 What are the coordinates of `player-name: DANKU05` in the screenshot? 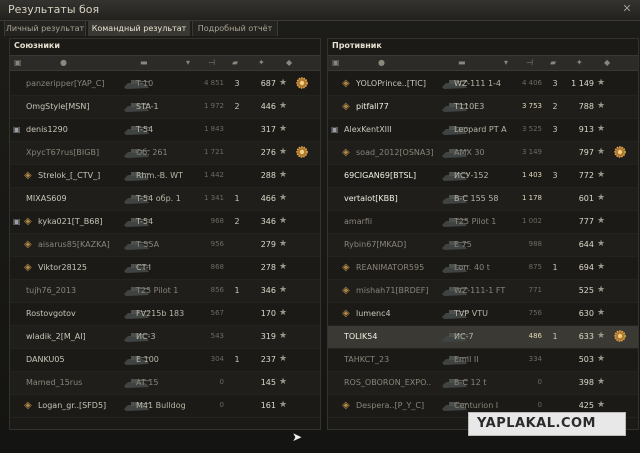 It's located at (45, 359).